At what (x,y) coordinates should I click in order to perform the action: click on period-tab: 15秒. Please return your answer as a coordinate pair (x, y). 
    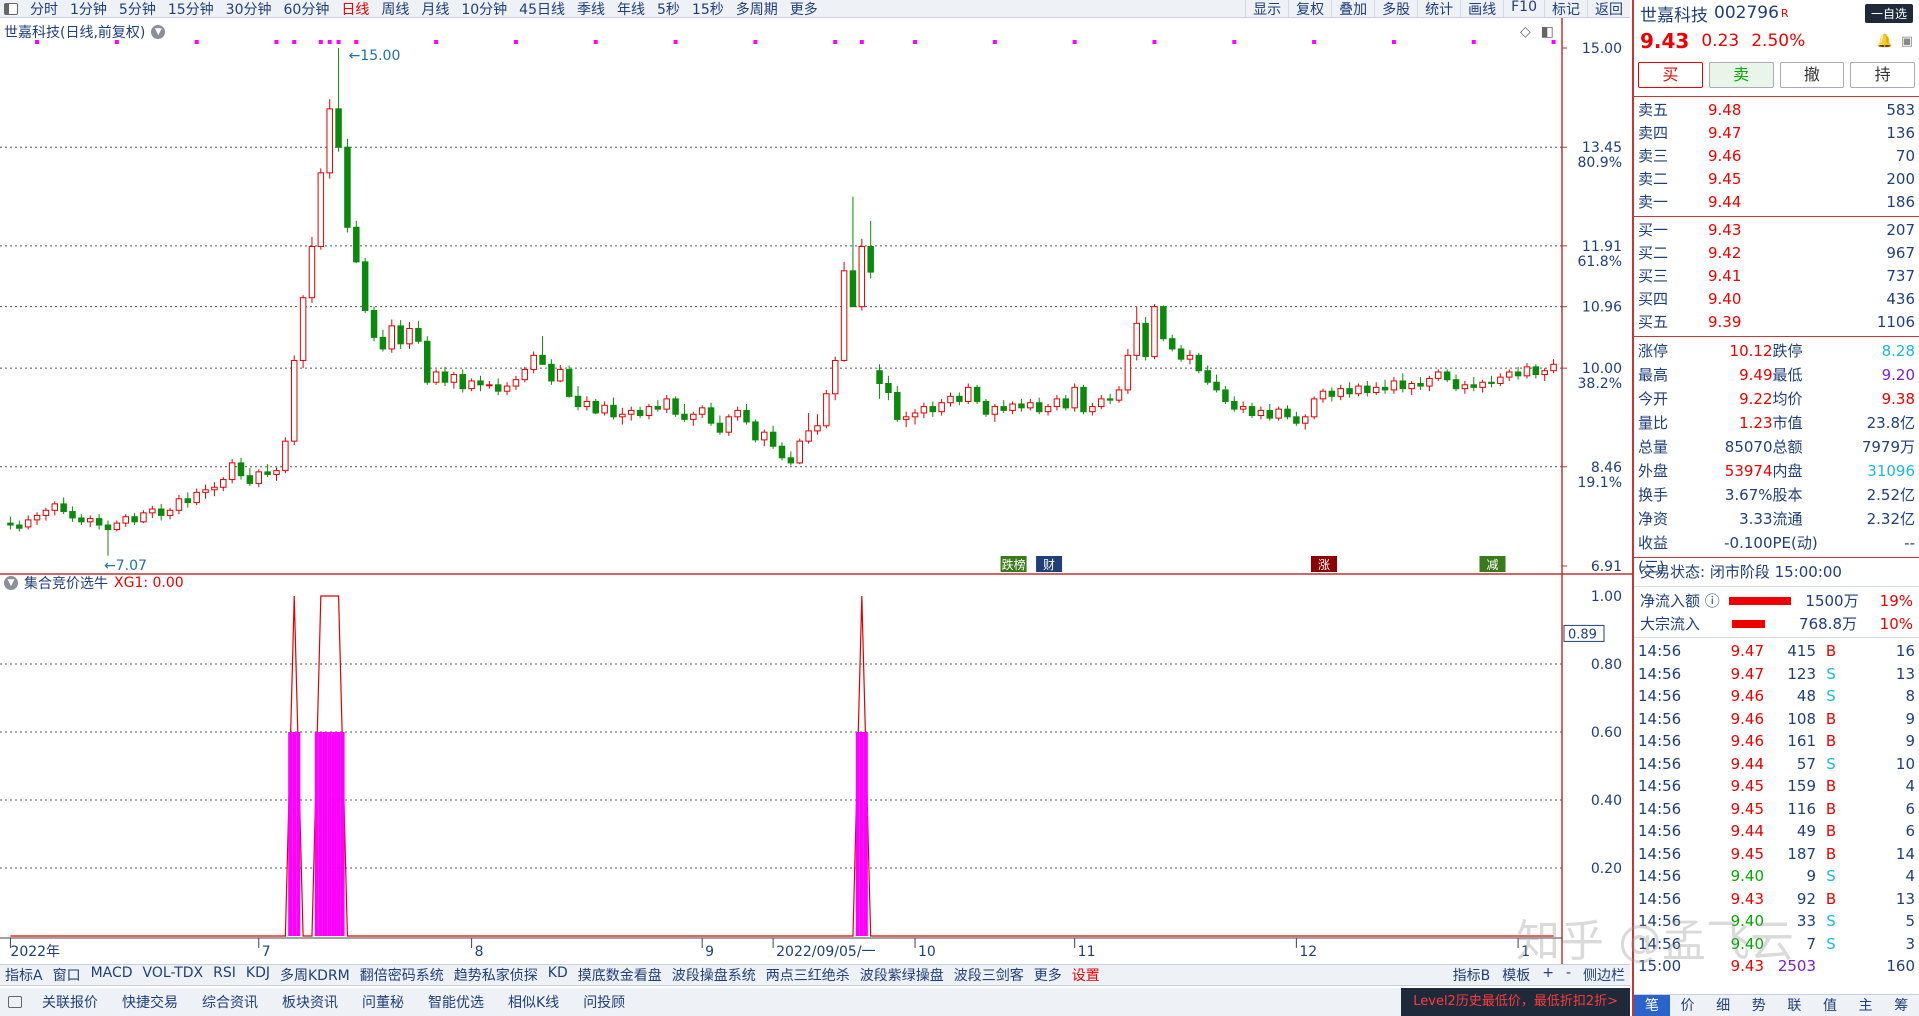
    Looking at the image, I should click on (708, 9).